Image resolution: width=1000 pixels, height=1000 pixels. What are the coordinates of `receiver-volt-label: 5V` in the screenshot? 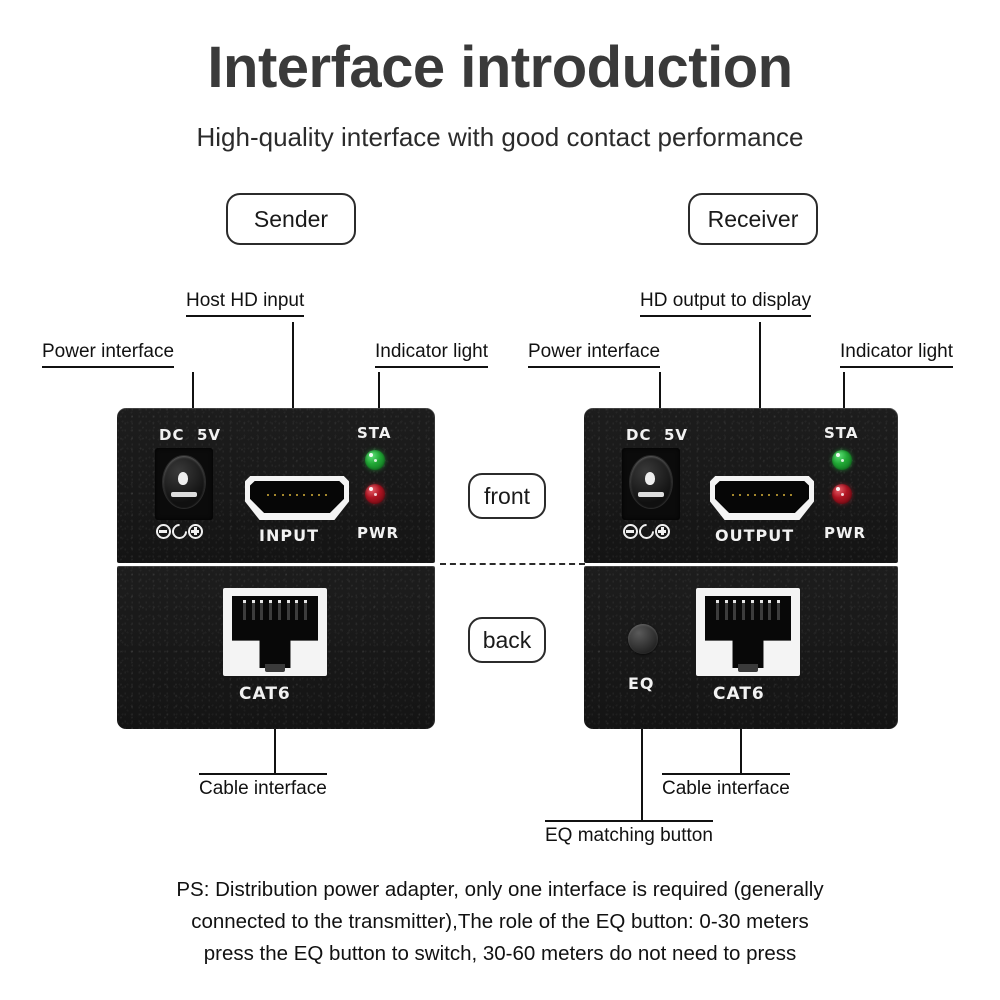 It's located at (676, 435).